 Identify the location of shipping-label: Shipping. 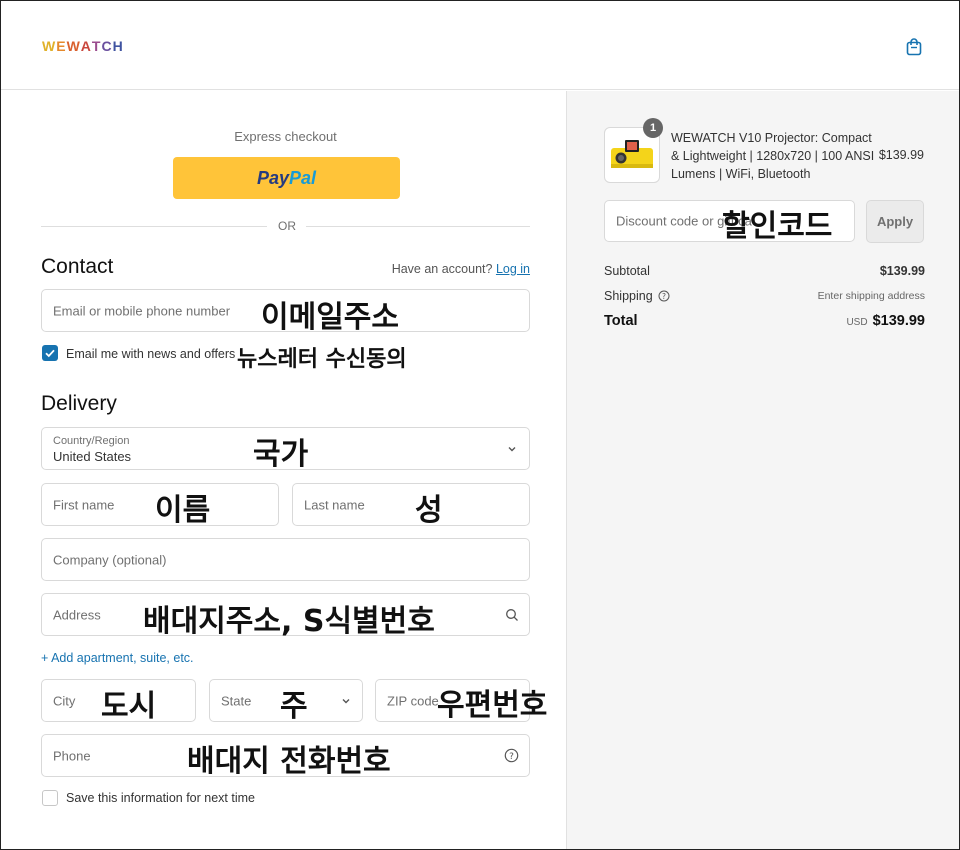
(628, 296).